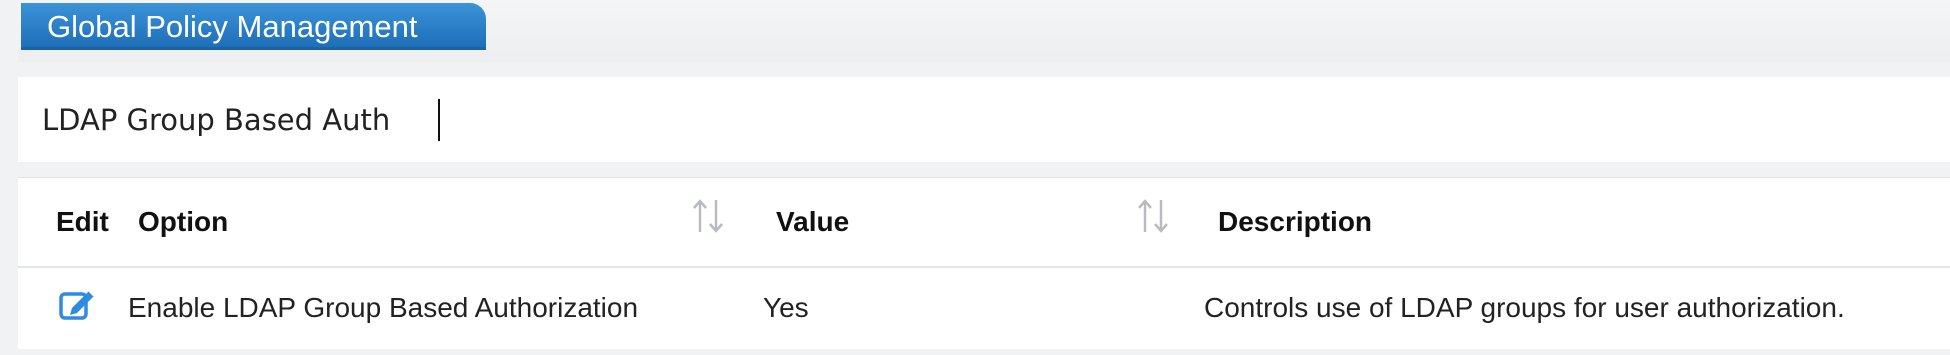 The image size is (1950, 355). Describe the element at coordinates (253, 26) in the screenshot. I see `tab-global-policy-management: Global Policy Management` at that location.